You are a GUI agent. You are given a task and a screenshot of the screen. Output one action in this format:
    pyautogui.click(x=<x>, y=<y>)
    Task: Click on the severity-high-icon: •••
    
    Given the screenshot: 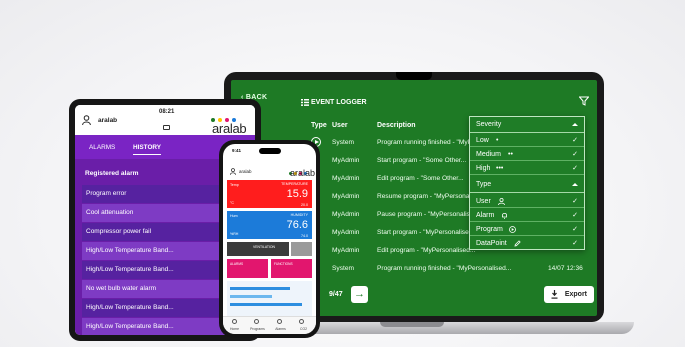 What is the action you would take?
    pyautogui.click(x=500, y=168)
    